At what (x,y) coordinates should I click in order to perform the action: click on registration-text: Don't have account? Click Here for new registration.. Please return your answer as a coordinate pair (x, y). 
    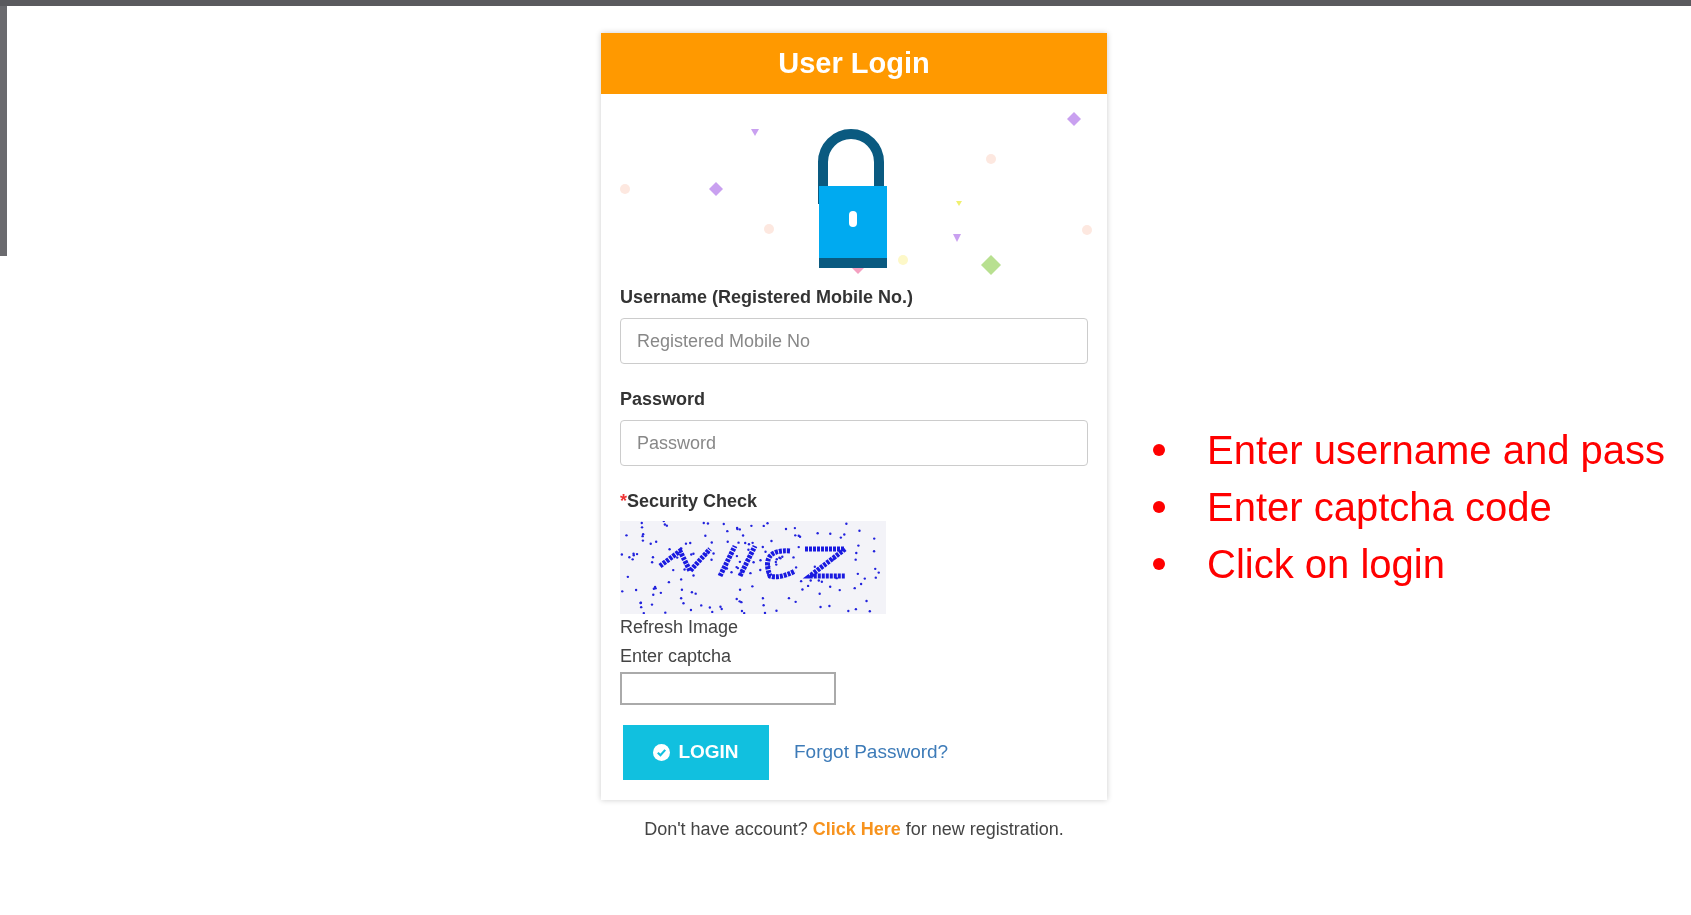
    Looking at the image, I should click on (854, 829).